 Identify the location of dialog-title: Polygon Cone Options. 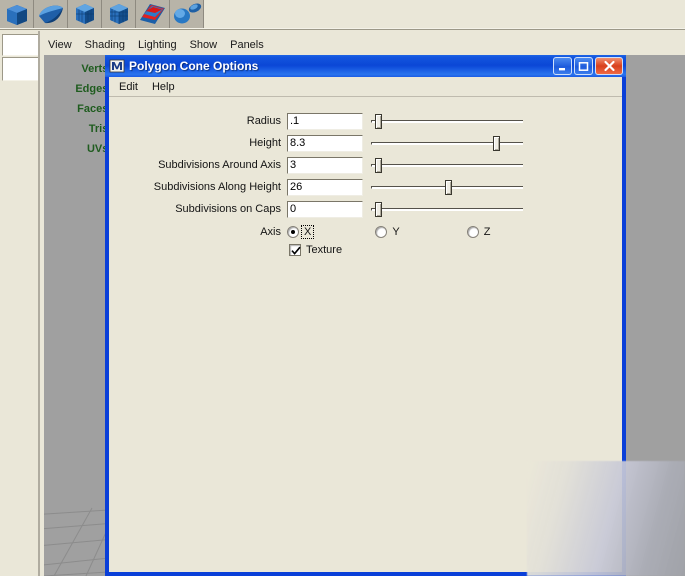
(194, 66).